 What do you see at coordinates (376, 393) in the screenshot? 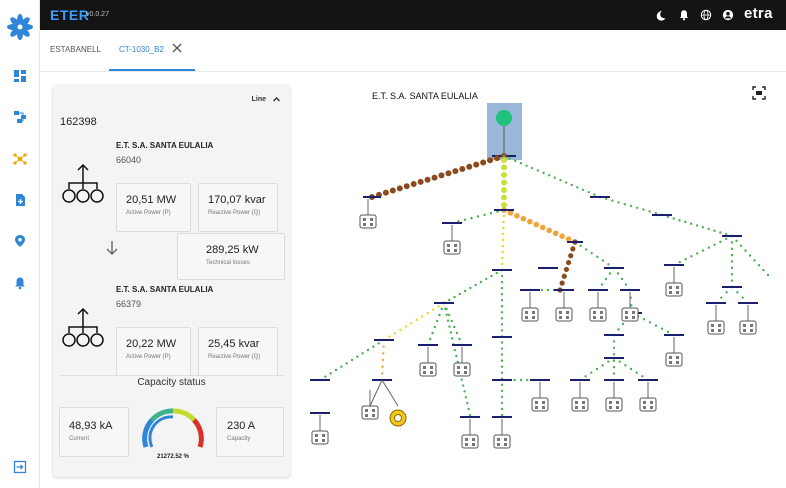
I see `load-stem` at bounding box center [376, 393].